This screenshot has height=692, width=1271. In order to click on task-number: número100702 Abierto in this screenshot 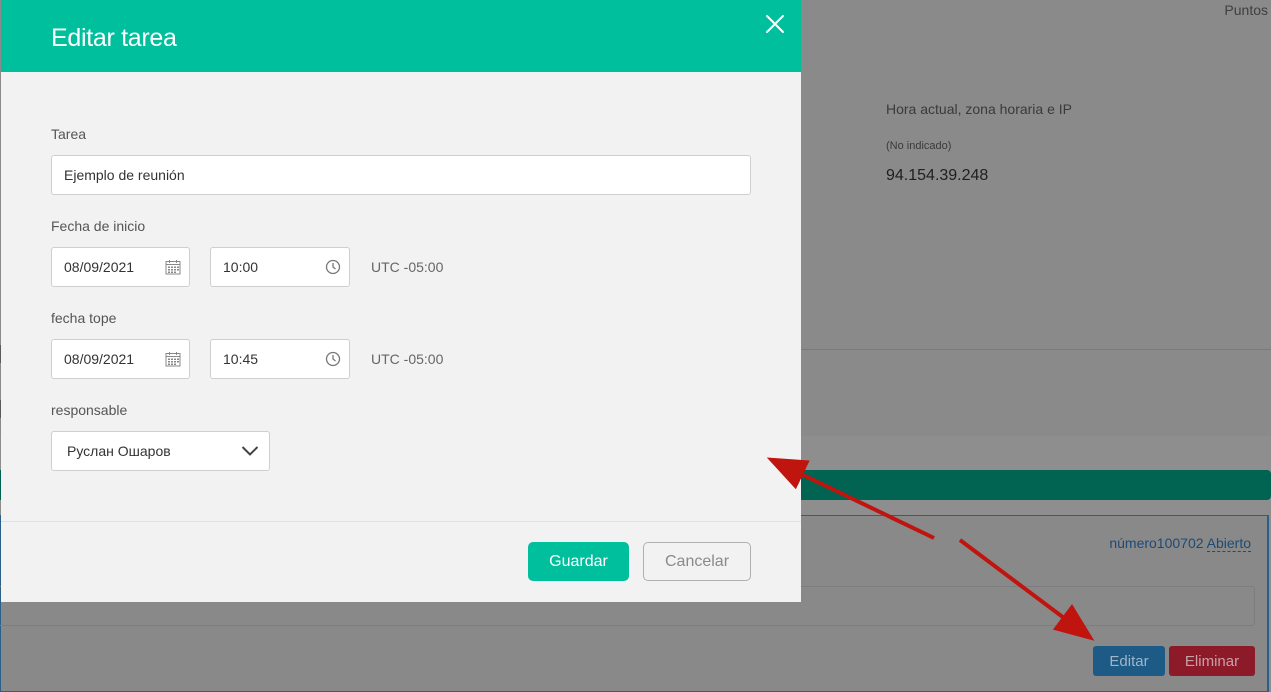, I will do `click(1180, 543)`.